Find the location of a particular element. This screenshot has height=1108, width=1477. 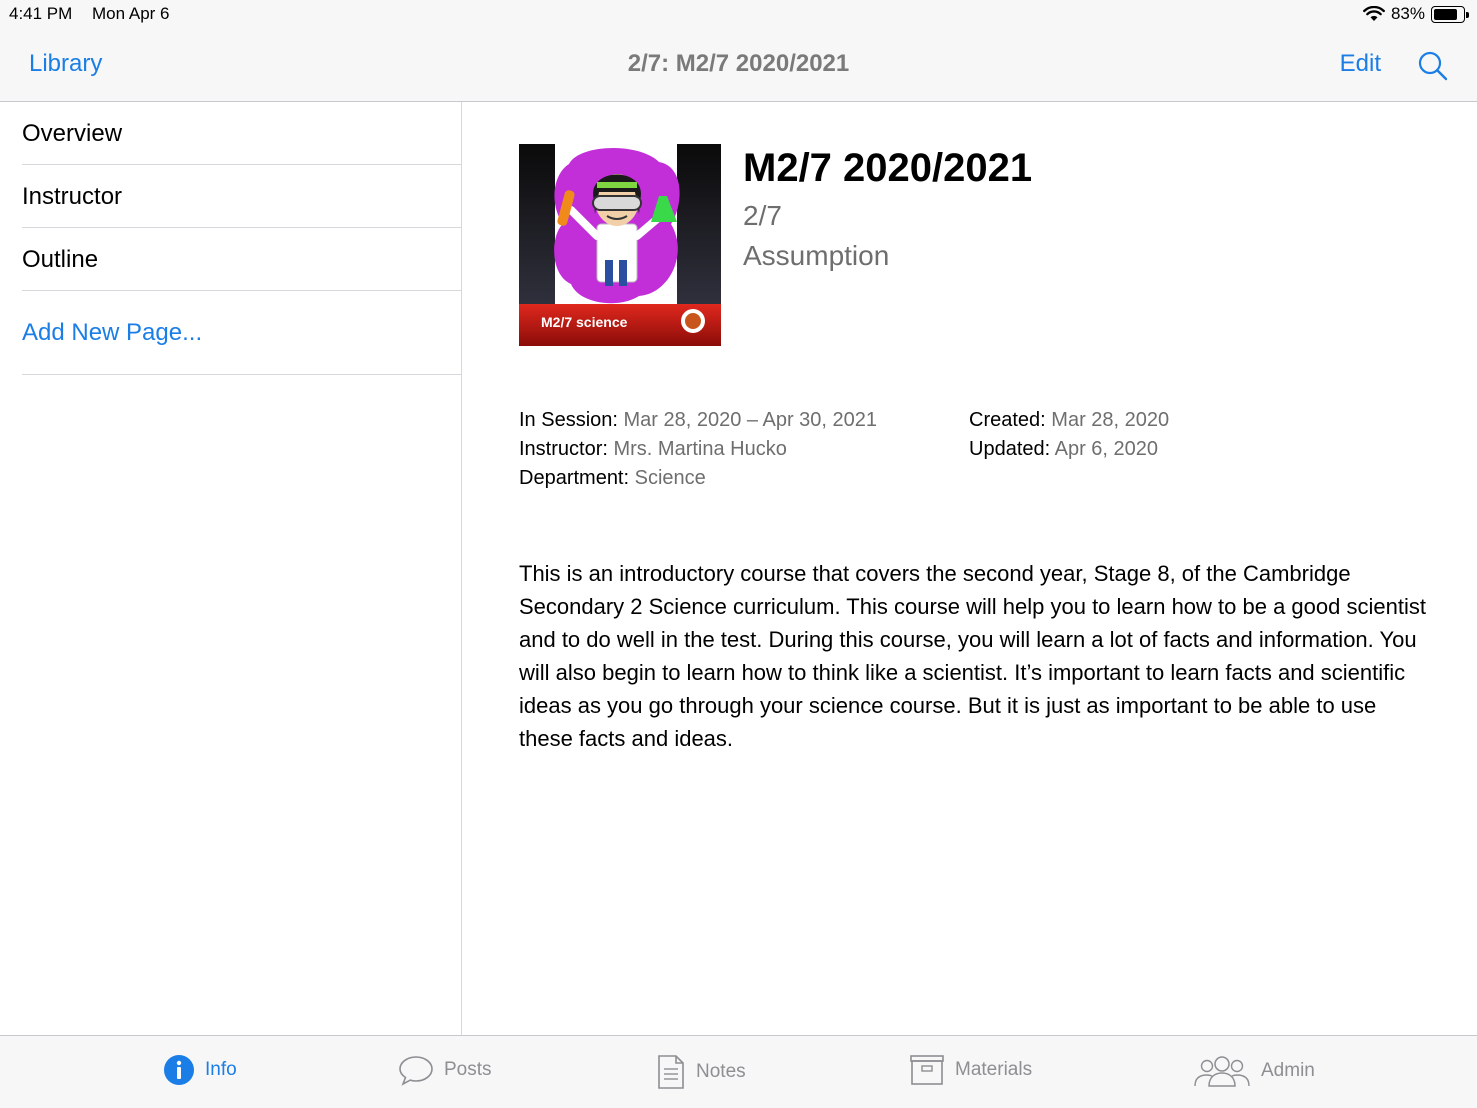

edit-button: Edit is located at coordinates (1360, 64).